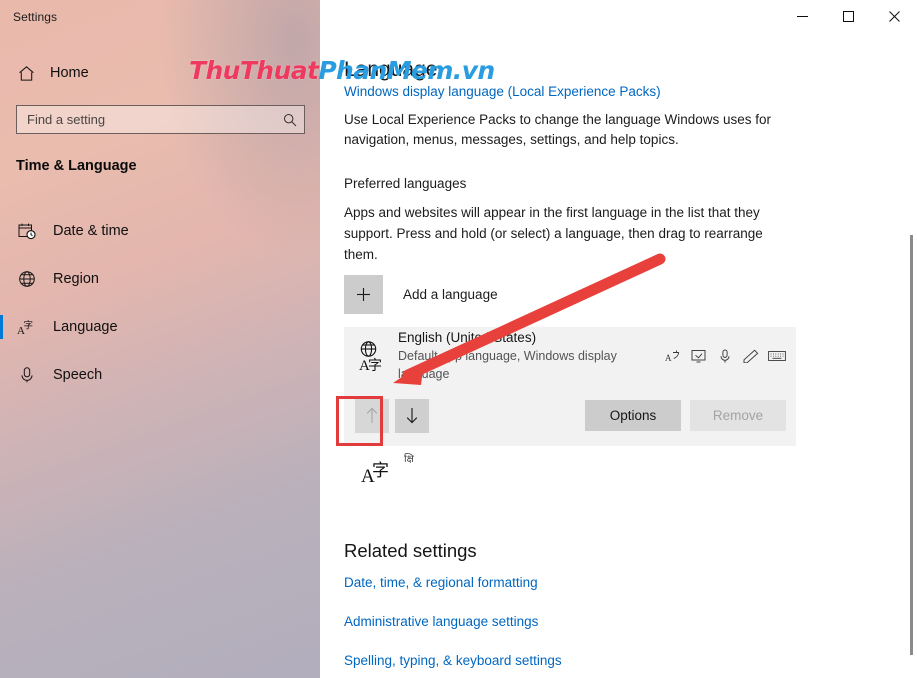  Describe the element at coordinates (802, 16) in the screenshot. I see `minimize-icon` at that location.